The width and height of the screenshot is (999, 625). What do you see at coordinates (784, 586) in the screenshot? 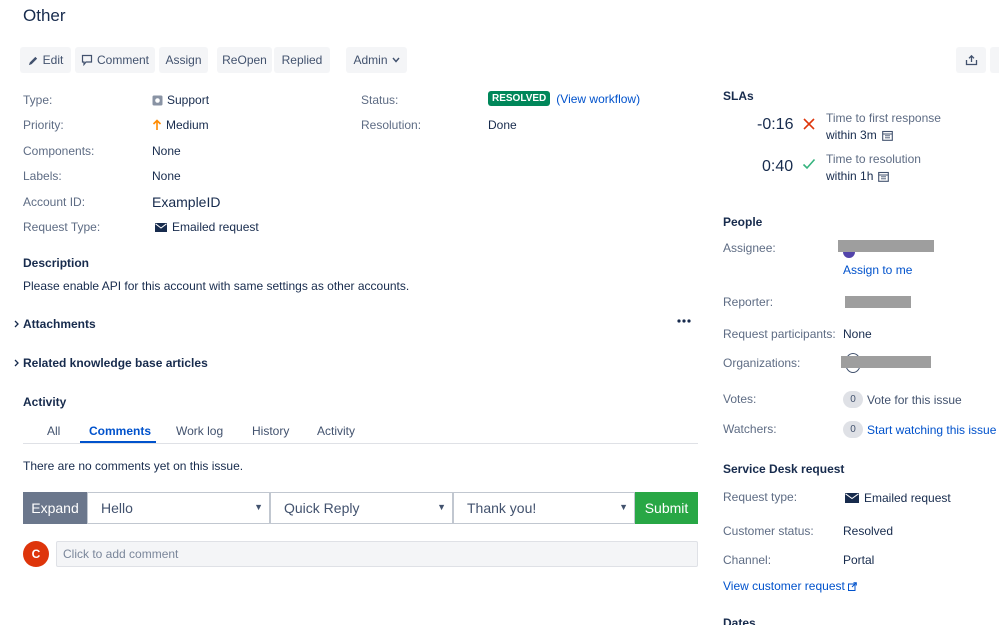
I see `view-customer-request-text: View customer request` at bounding box center [784, 586].